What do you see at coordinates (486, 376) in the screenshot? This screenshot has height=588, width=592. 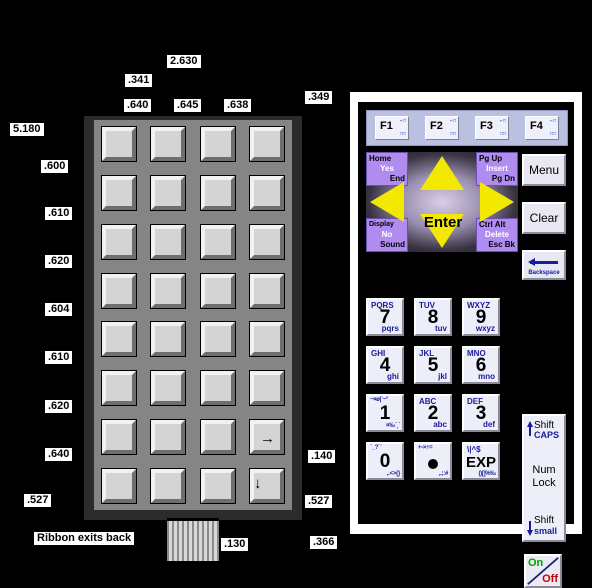 I see `numeric-key-lower-letters: mno` at bounding box center [486, 376].